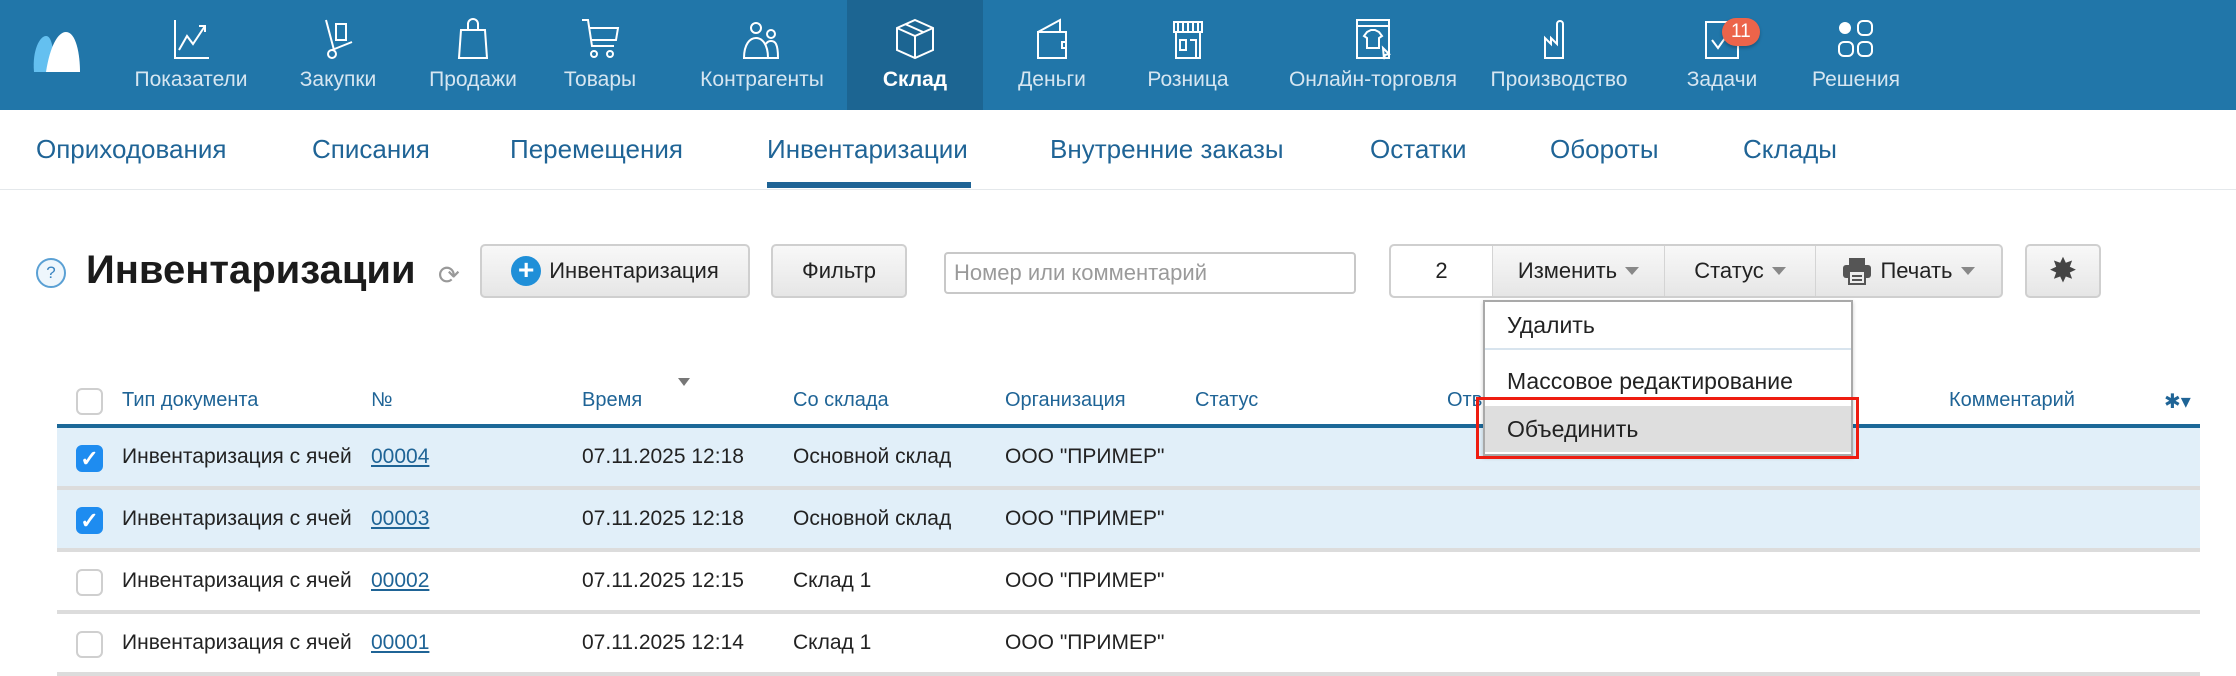  I want to click on filter-button: Фильтр, so click(839, 271).